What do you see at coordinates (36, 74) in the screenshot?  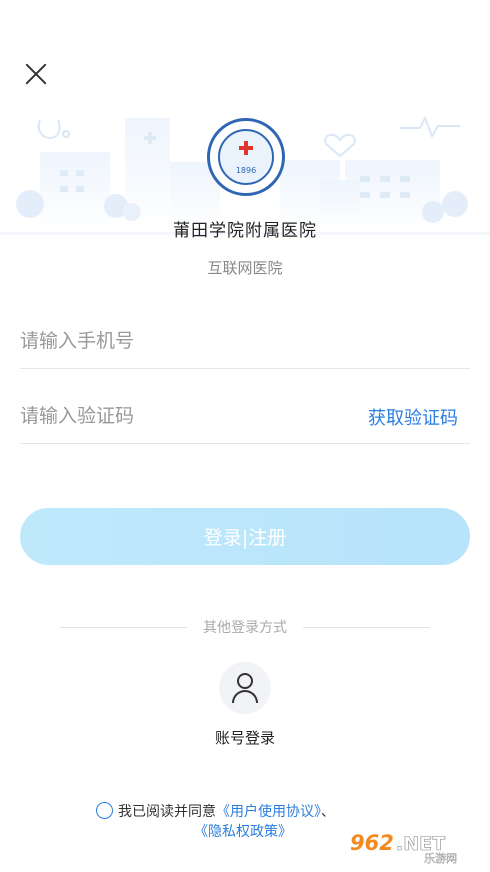 I see `close-icon` at bounding box center [36, 74].